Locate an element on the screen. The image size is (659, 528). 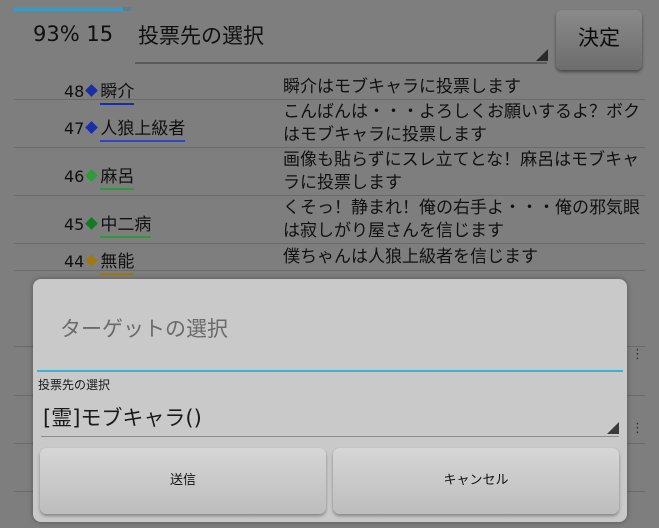
log-number: 47 人狼上級者 is located at coordinates (125, 128).